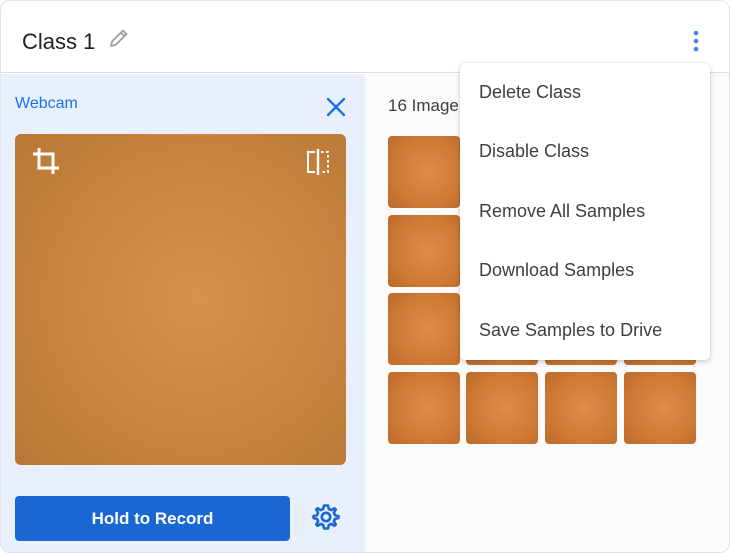 The image size is (730, 553). What do you see at coordinates (585, 151) in the screenshot?
I see `menu-item-disable-class: Disable Class` at bounding box center [585, 151].